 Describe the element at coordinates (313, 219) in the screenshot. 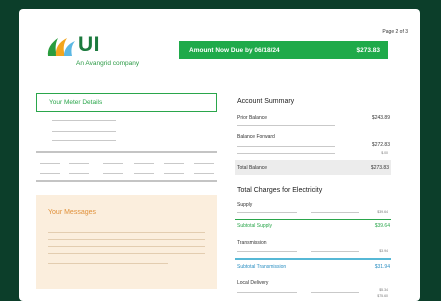

I see `supply-subtotal-rule` at that location.